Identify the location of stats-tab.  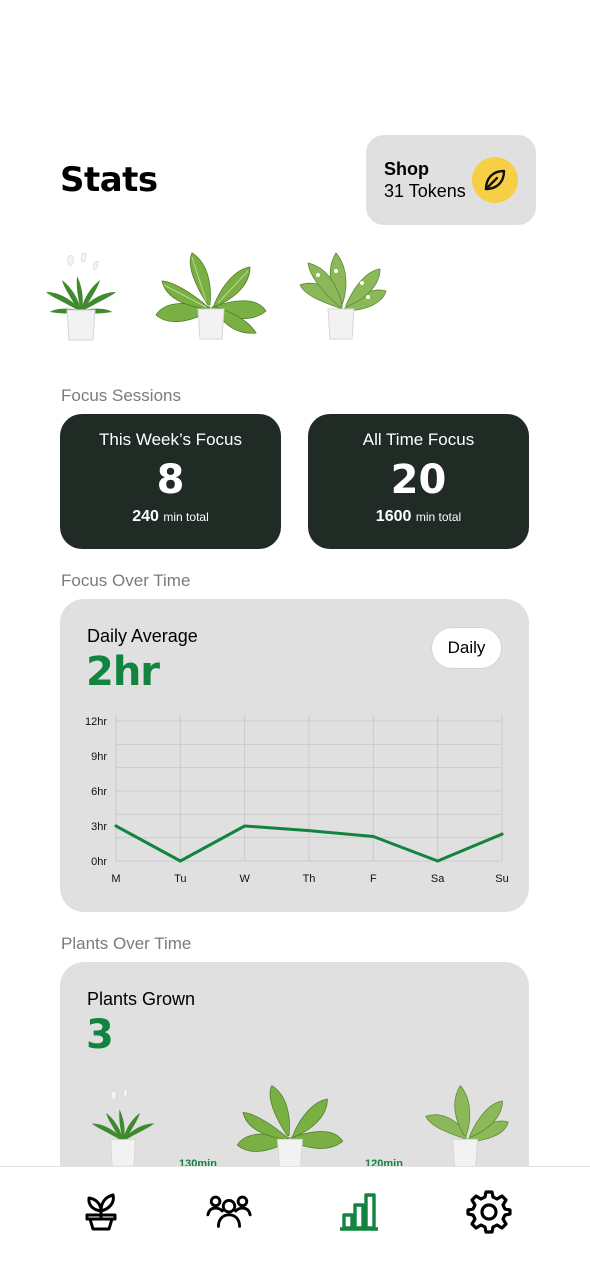
(359, 1211).